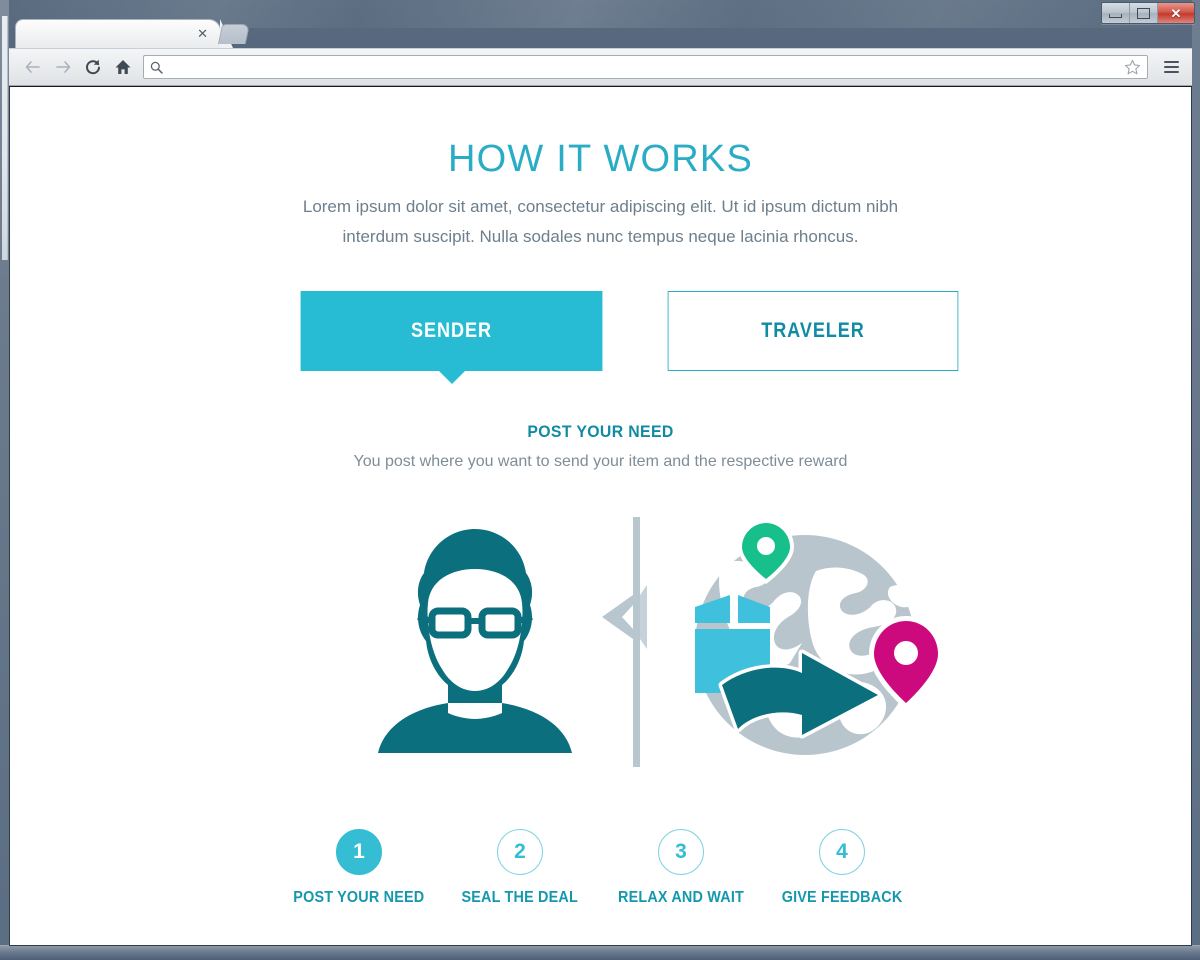  I want to click on step-label: POST YOUR NEED, so click(359, 897).